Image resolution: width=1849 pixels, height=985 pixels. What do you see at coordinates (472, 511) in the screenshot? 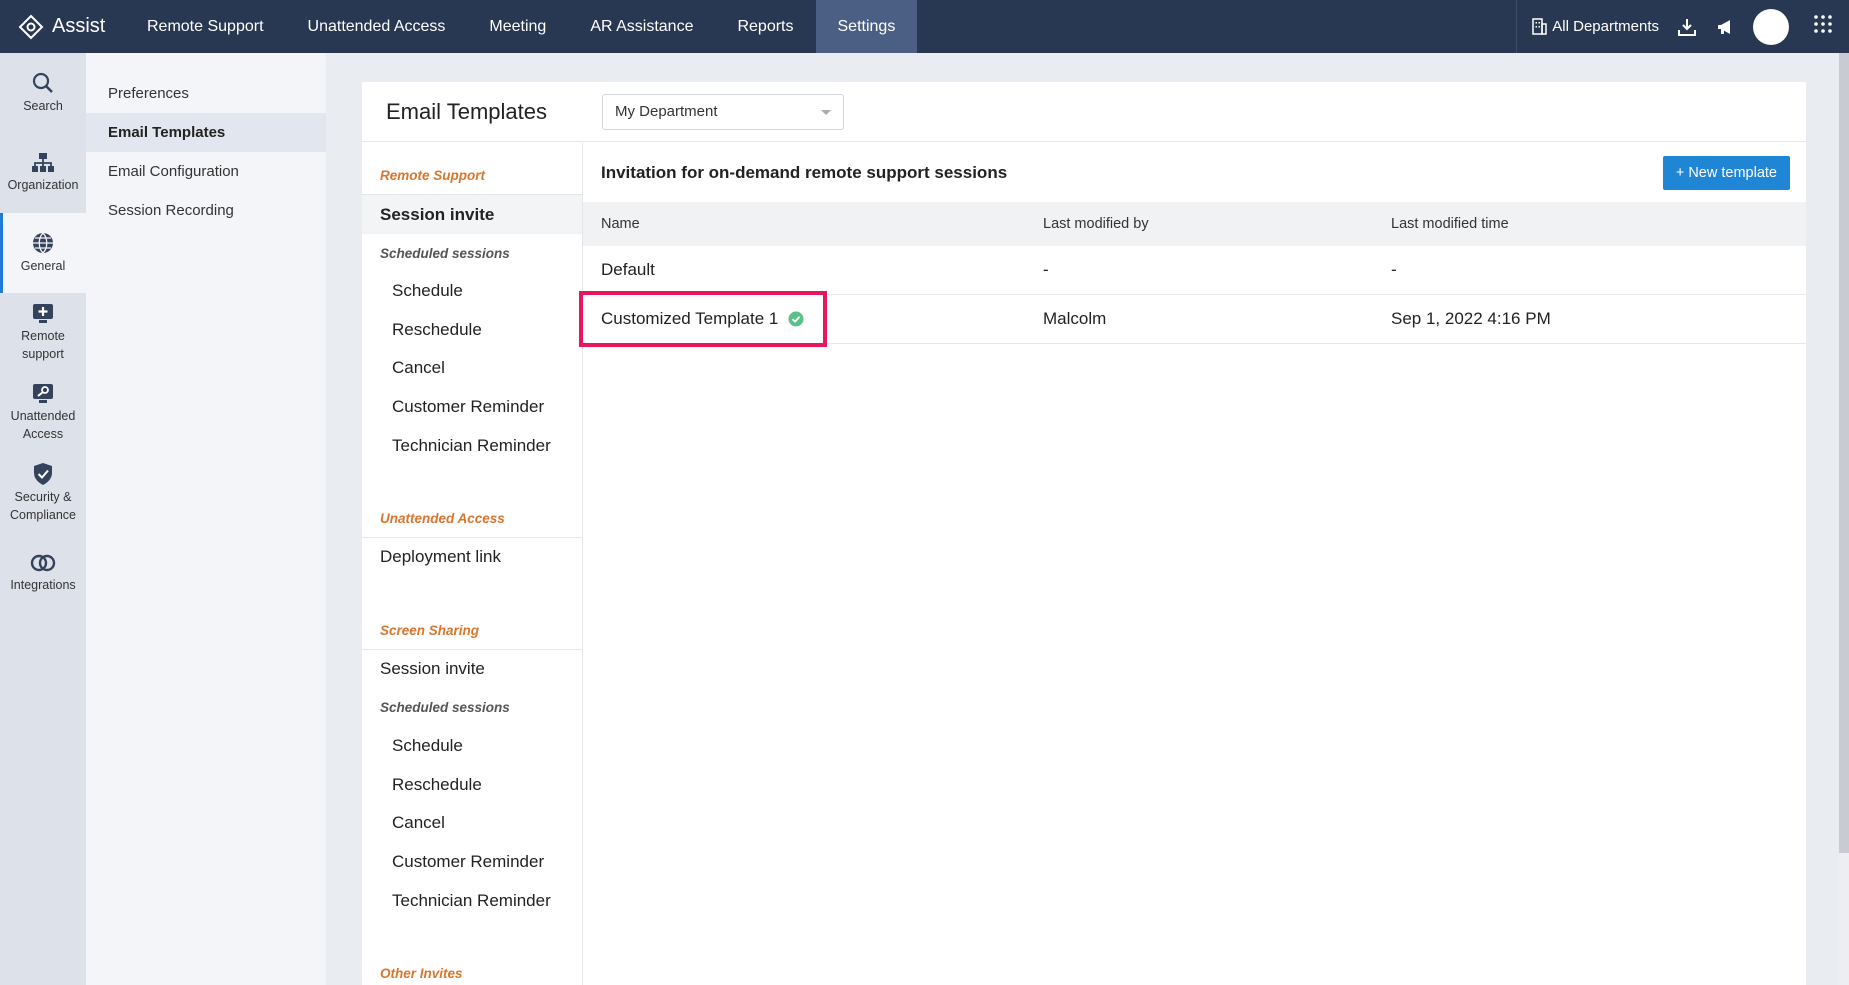
I see `section-unattended-access: Unattended Access` at bounding box center [472, 511].